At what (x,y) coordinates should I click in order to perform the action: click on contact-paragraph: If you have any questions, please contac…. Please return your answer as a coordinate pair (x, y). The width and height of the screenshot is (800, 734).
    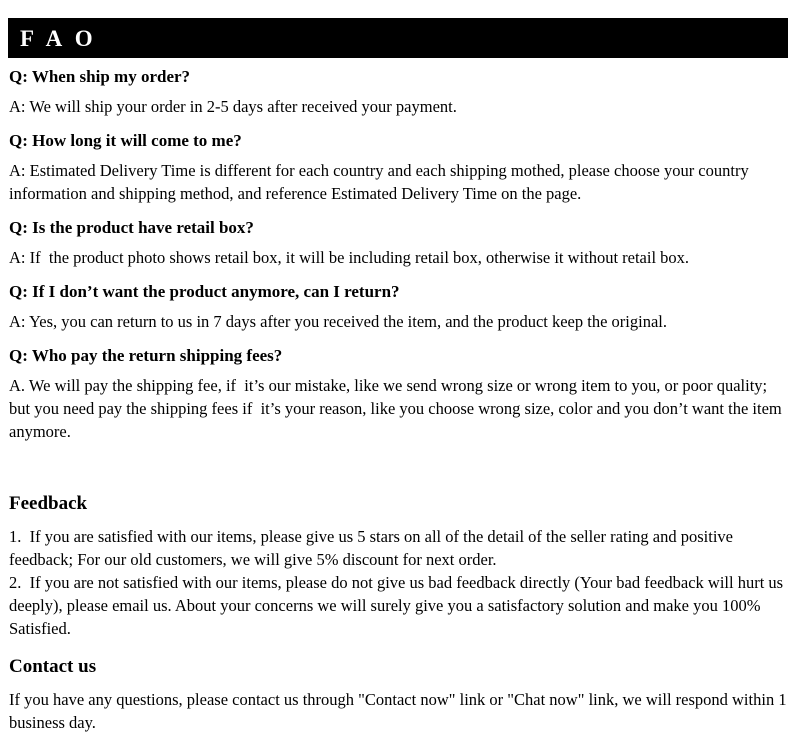
    Looking at the image, I should click on (400, 711).